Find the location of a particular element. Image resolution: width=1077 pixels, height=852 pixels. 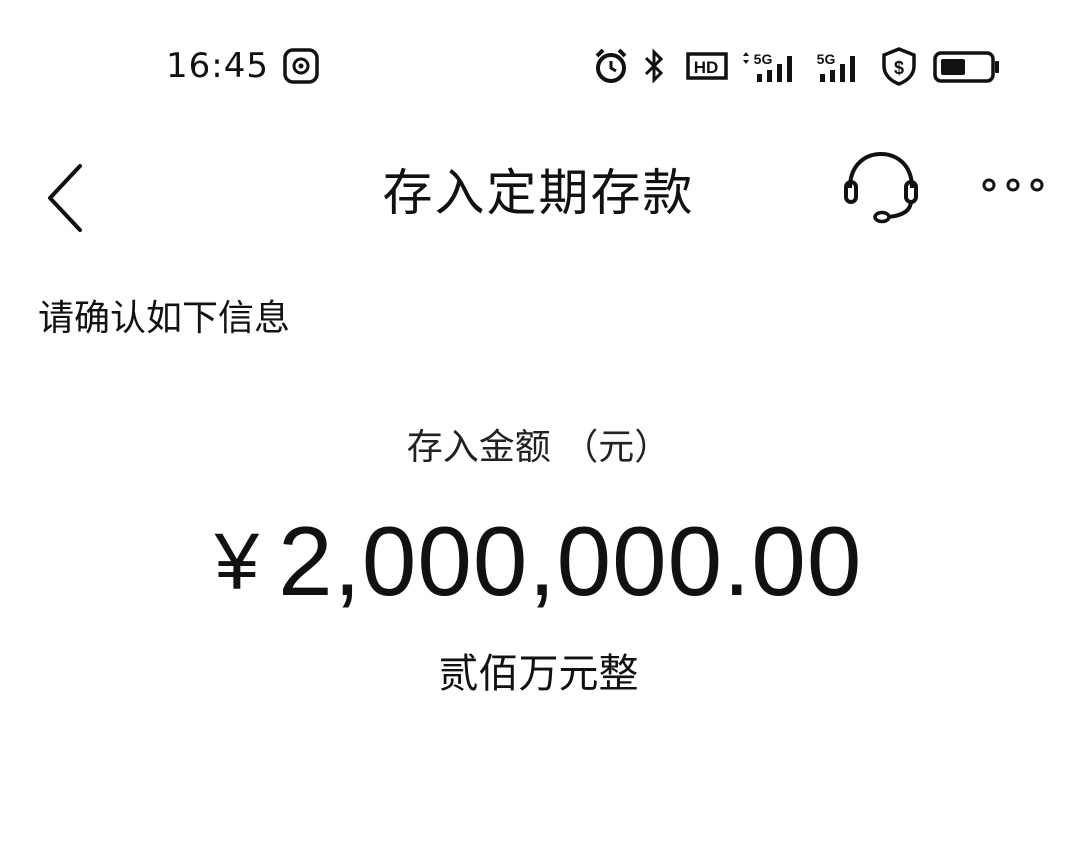

confirm-hint: 请确认如下信息 is located at coordinates (164, 318).